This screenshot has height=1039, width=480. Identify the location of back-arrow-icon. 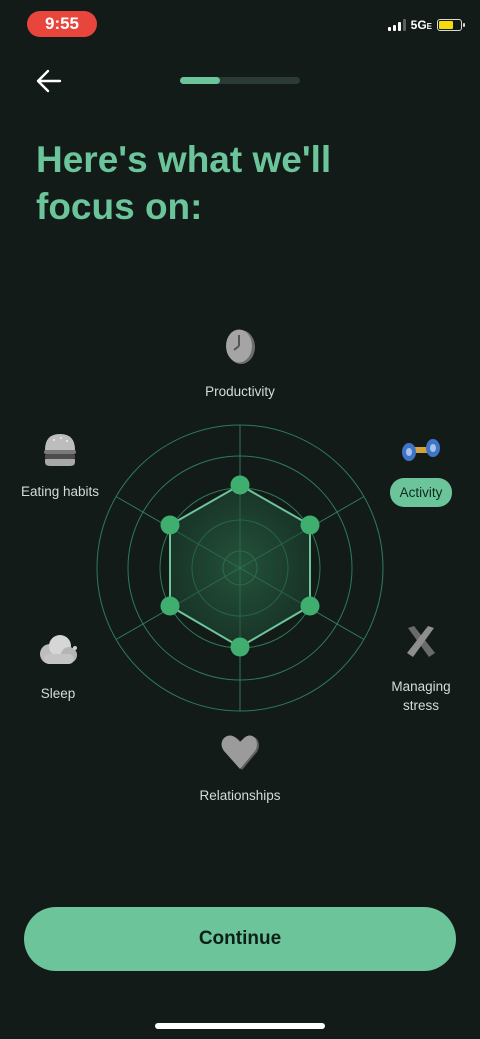
(49, 81).